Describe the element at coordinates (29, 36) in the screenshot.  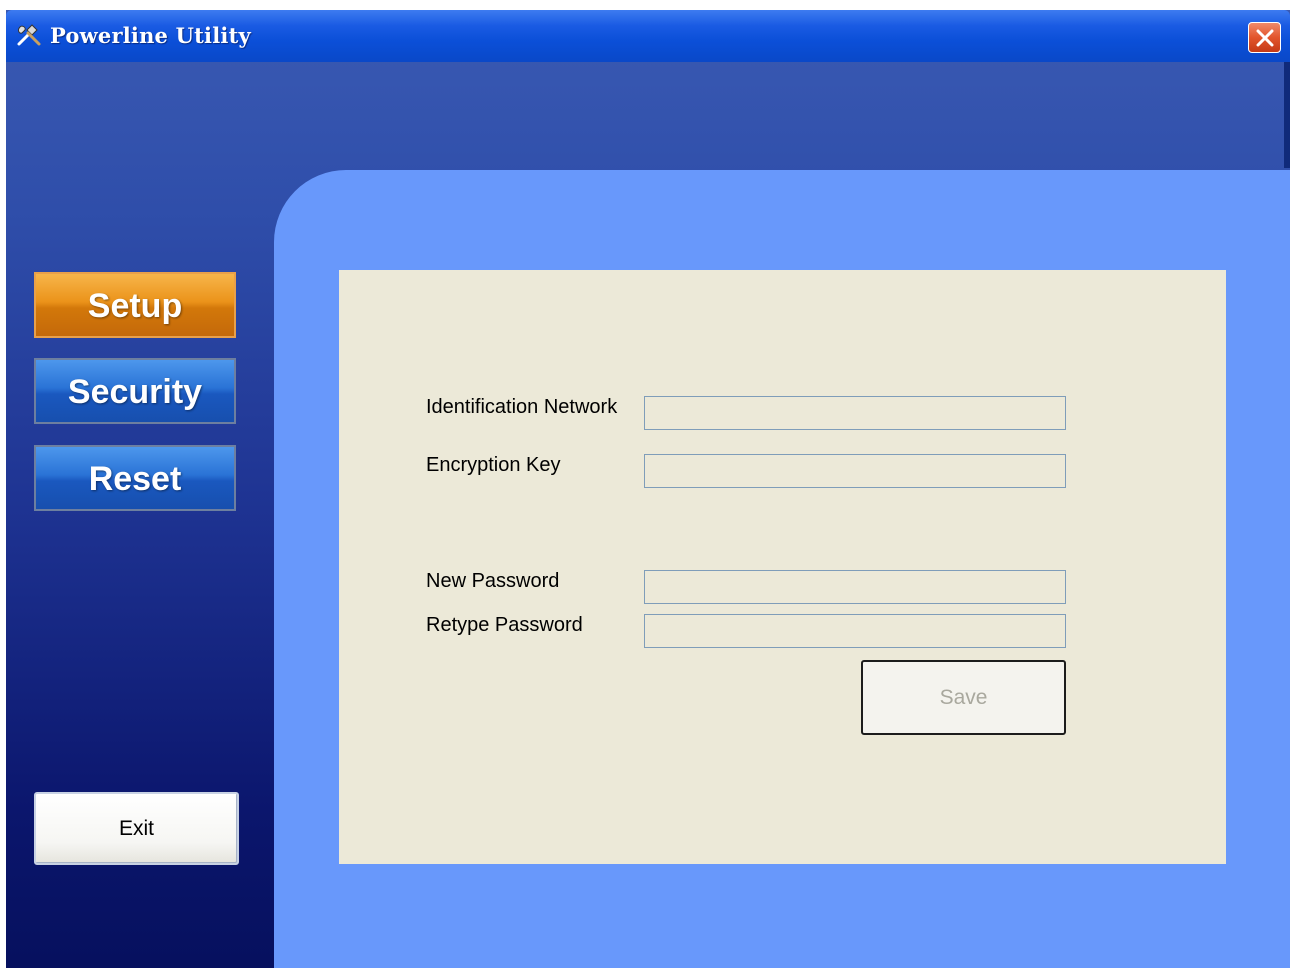
I see `tools-icon` at that location.